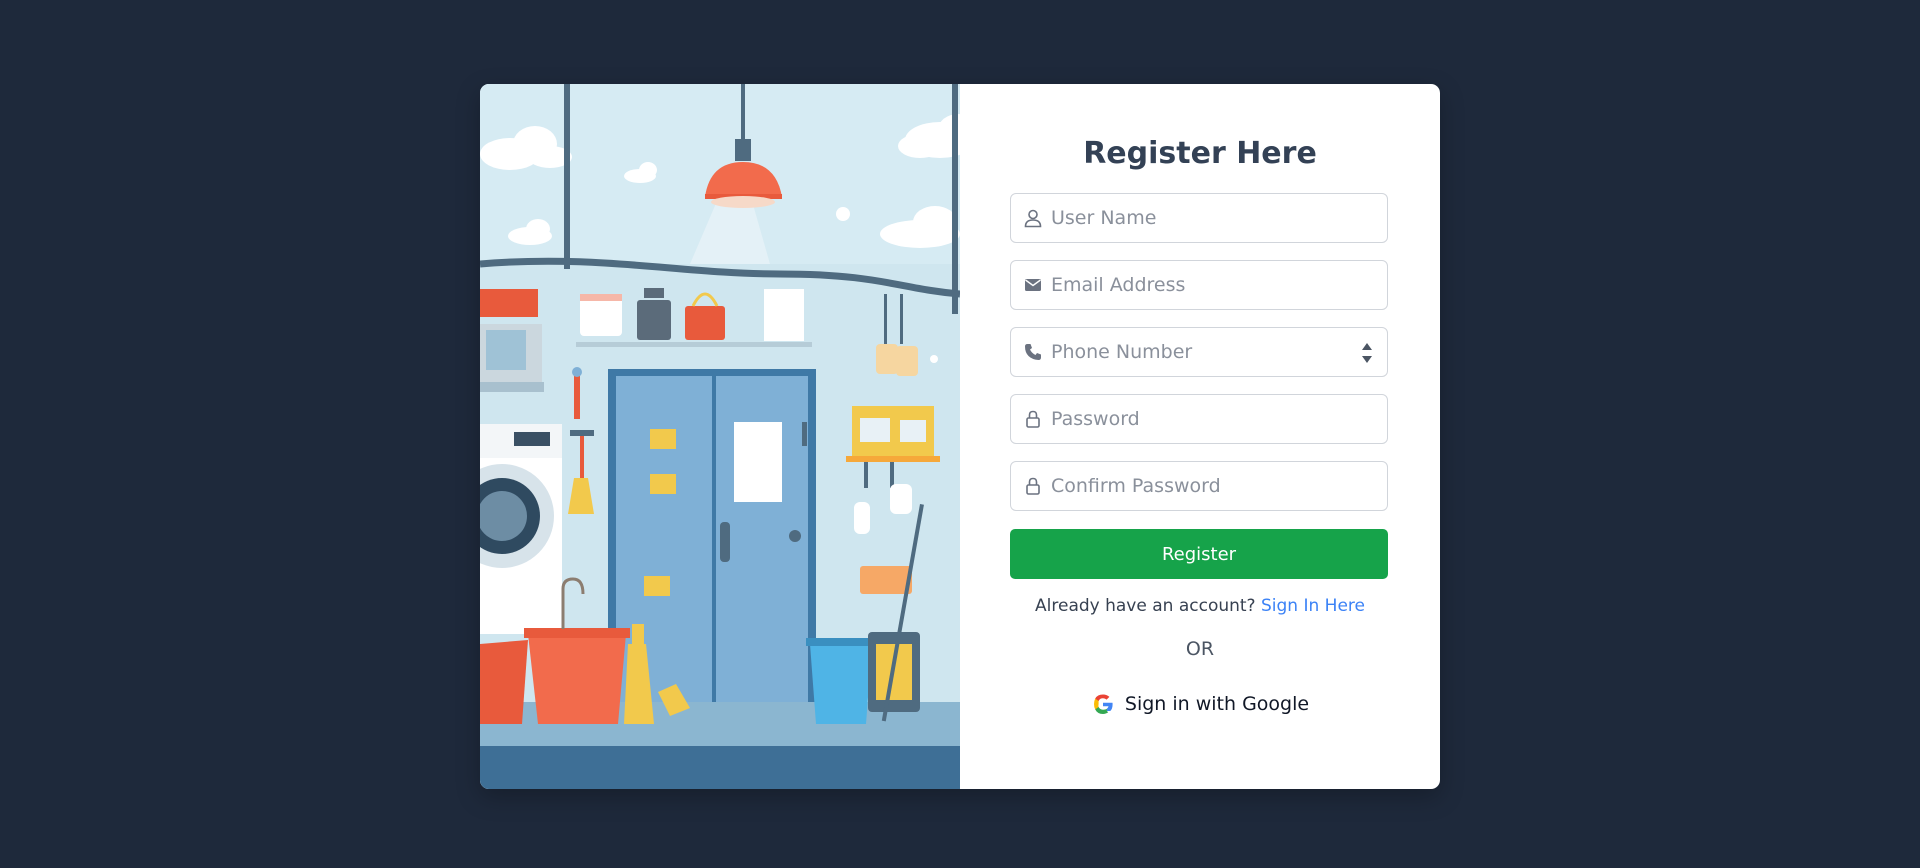 The image size is (1920, 868). What do you see at coordinates (1033, 218) in the screenshot?
I see `user-icon` at bounding box center [1033, 218].